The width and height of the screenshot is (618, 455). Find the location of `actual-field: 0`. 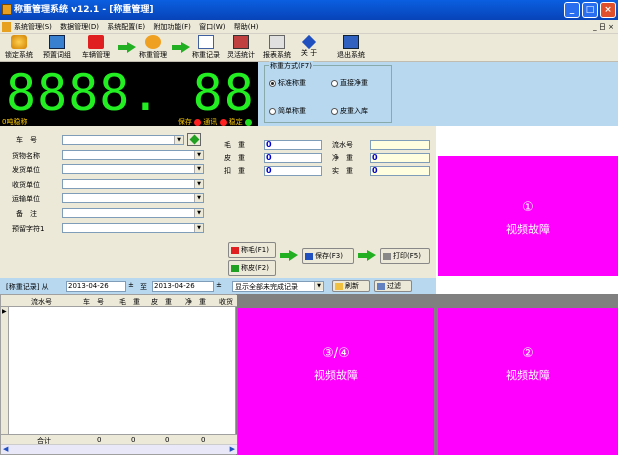

actual-field: 0 is located at coordinates (400, 171).